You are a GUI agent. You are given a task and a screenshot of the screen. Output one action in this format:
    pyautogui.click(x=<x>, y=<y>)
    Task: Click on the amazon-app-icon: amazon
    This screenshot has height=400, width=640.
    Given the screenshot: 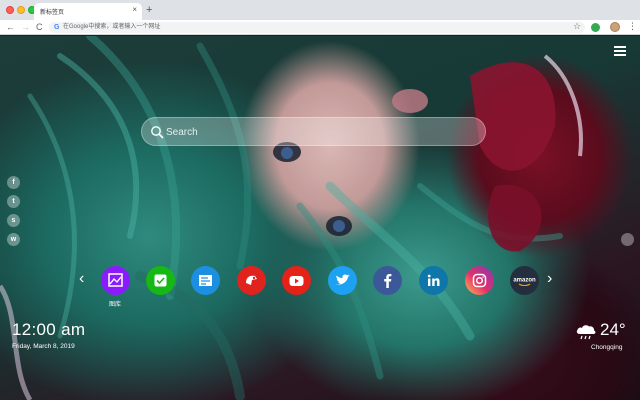 What is the action you would take?
    pyautogui.click(x=524, y=280)
    